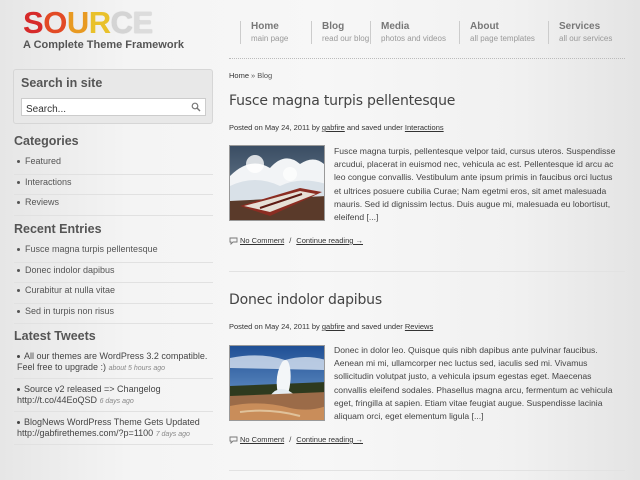  I want to click on magnifier-icon, so click(196, 107).